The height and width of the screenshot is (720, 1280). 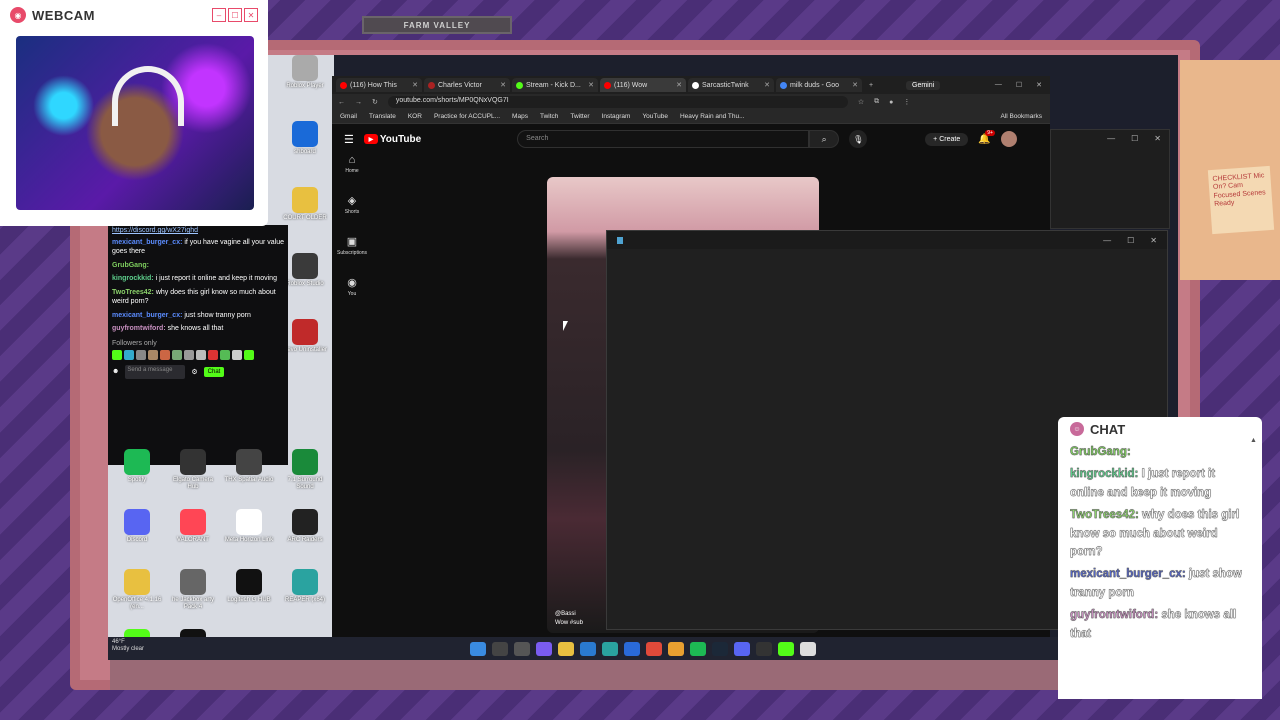 I want to click on avatar, so click(x=1008, y=139).